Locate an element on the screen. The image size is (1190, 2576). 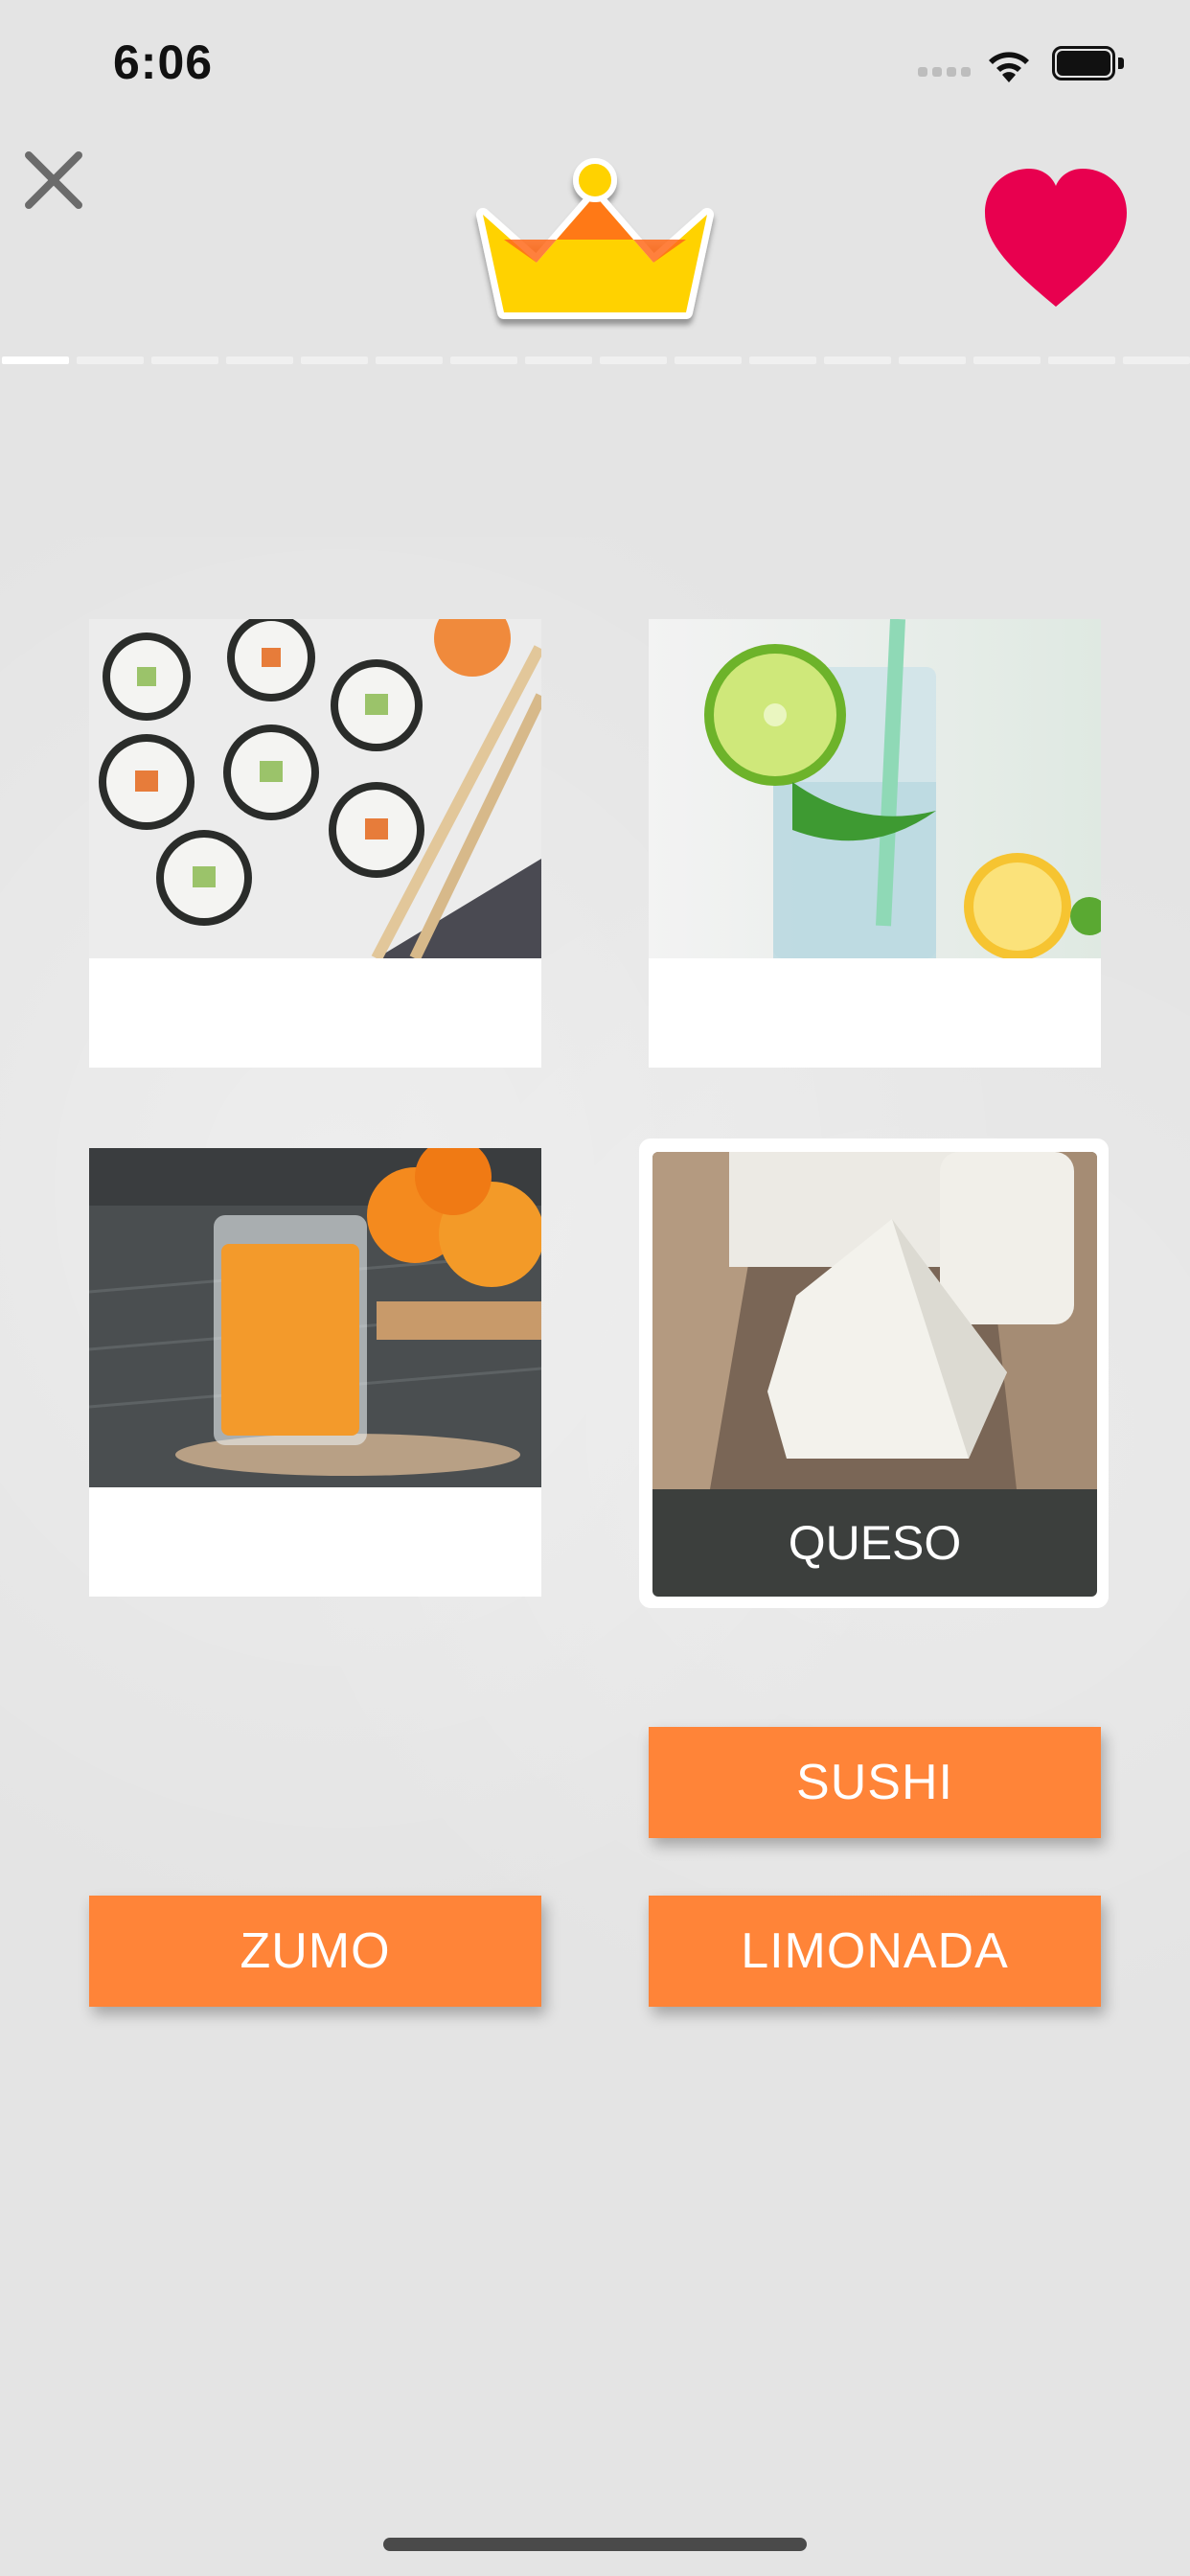
battery-icon is located at coordinates (1089, 63).